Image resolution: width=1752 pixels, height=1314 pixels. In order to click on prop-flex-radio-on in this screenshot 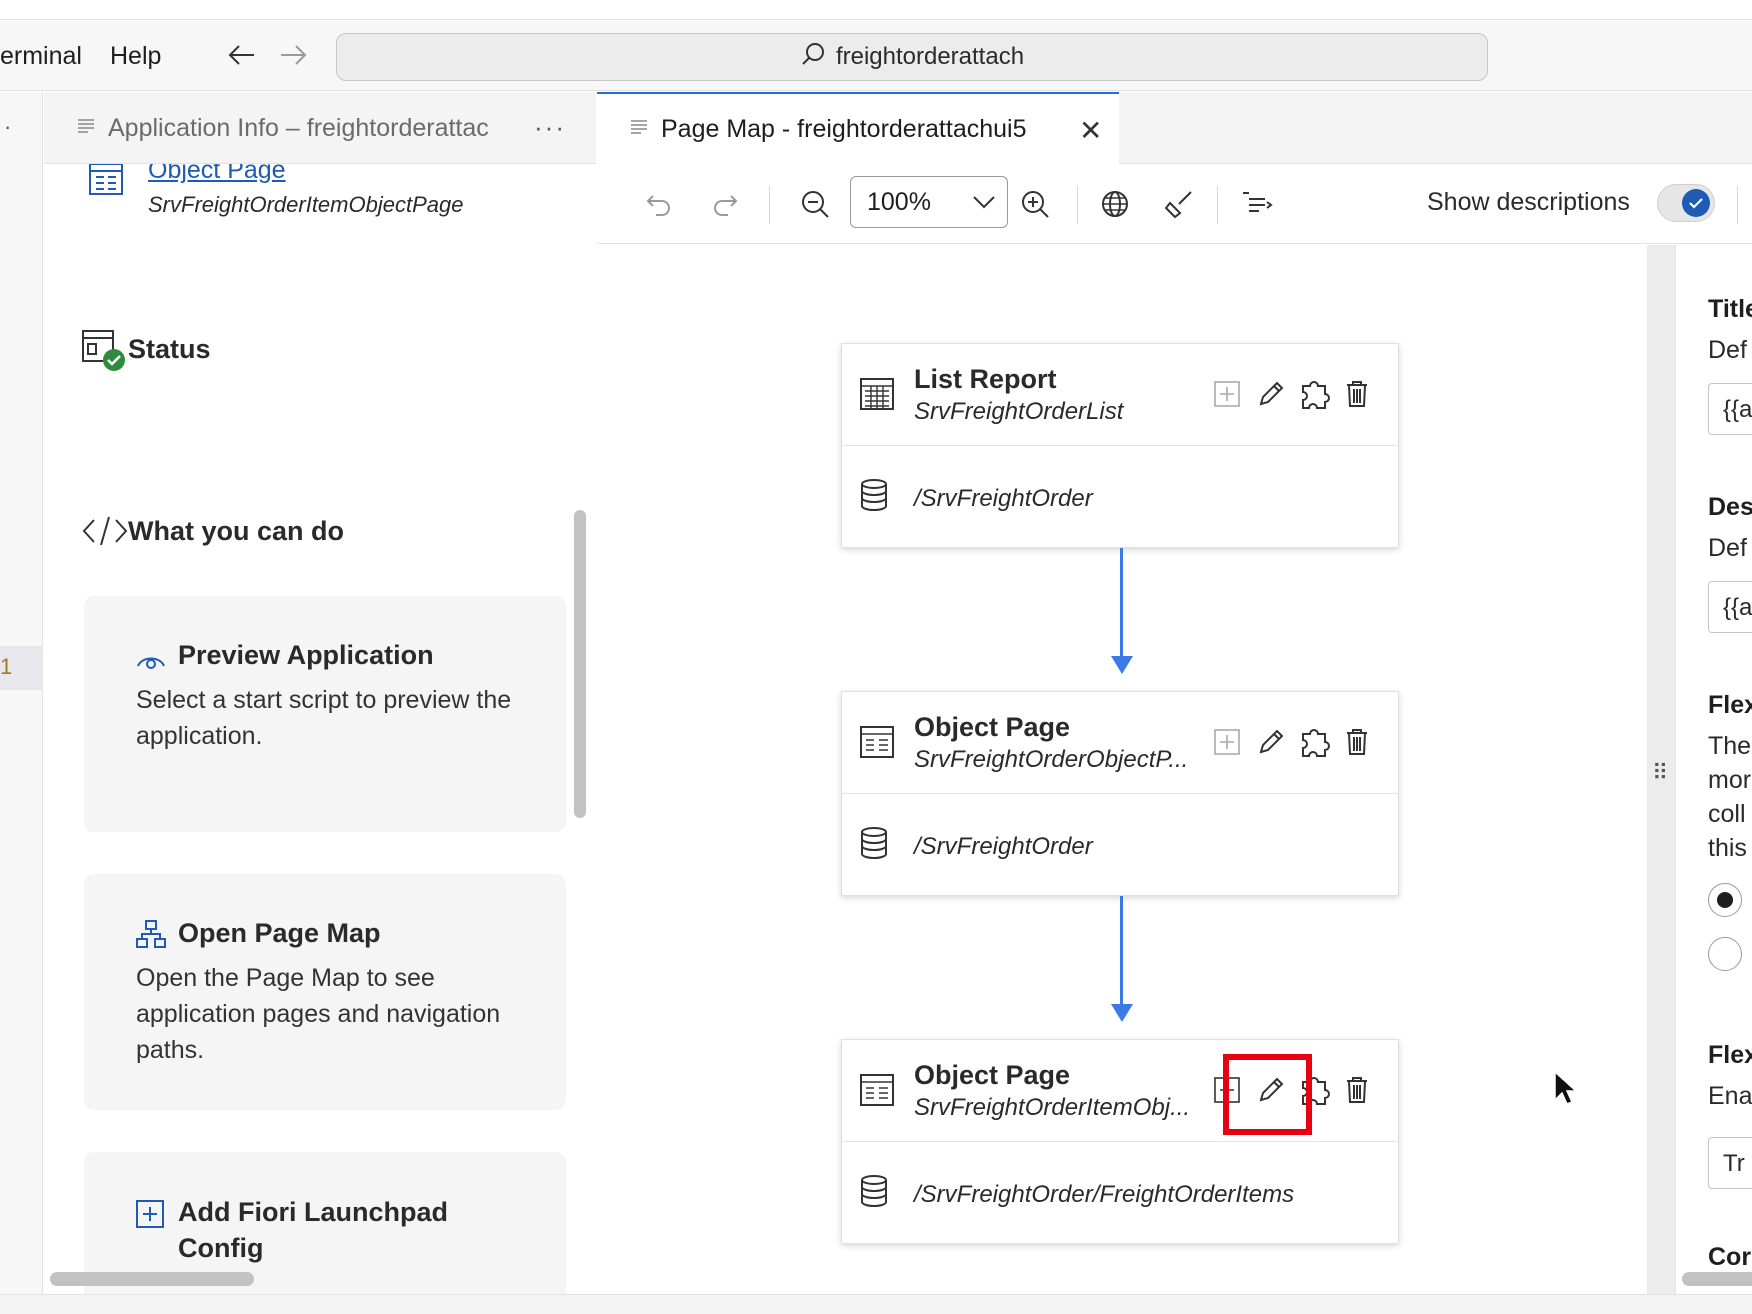, I will do `click(1725, 900)`.